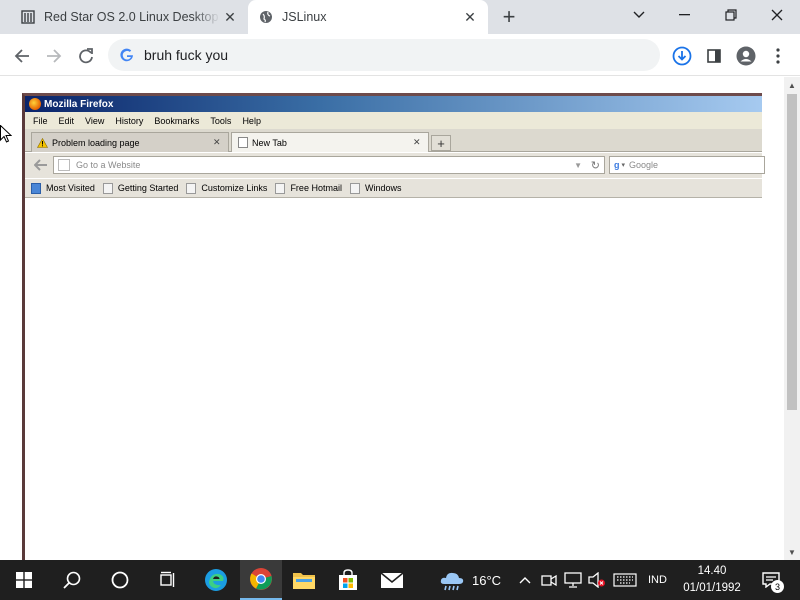 The image size is (800, 600). Describe the element at coordinates (792, 252) in the screenshot. I see `scrollbar-thumb` at that location.